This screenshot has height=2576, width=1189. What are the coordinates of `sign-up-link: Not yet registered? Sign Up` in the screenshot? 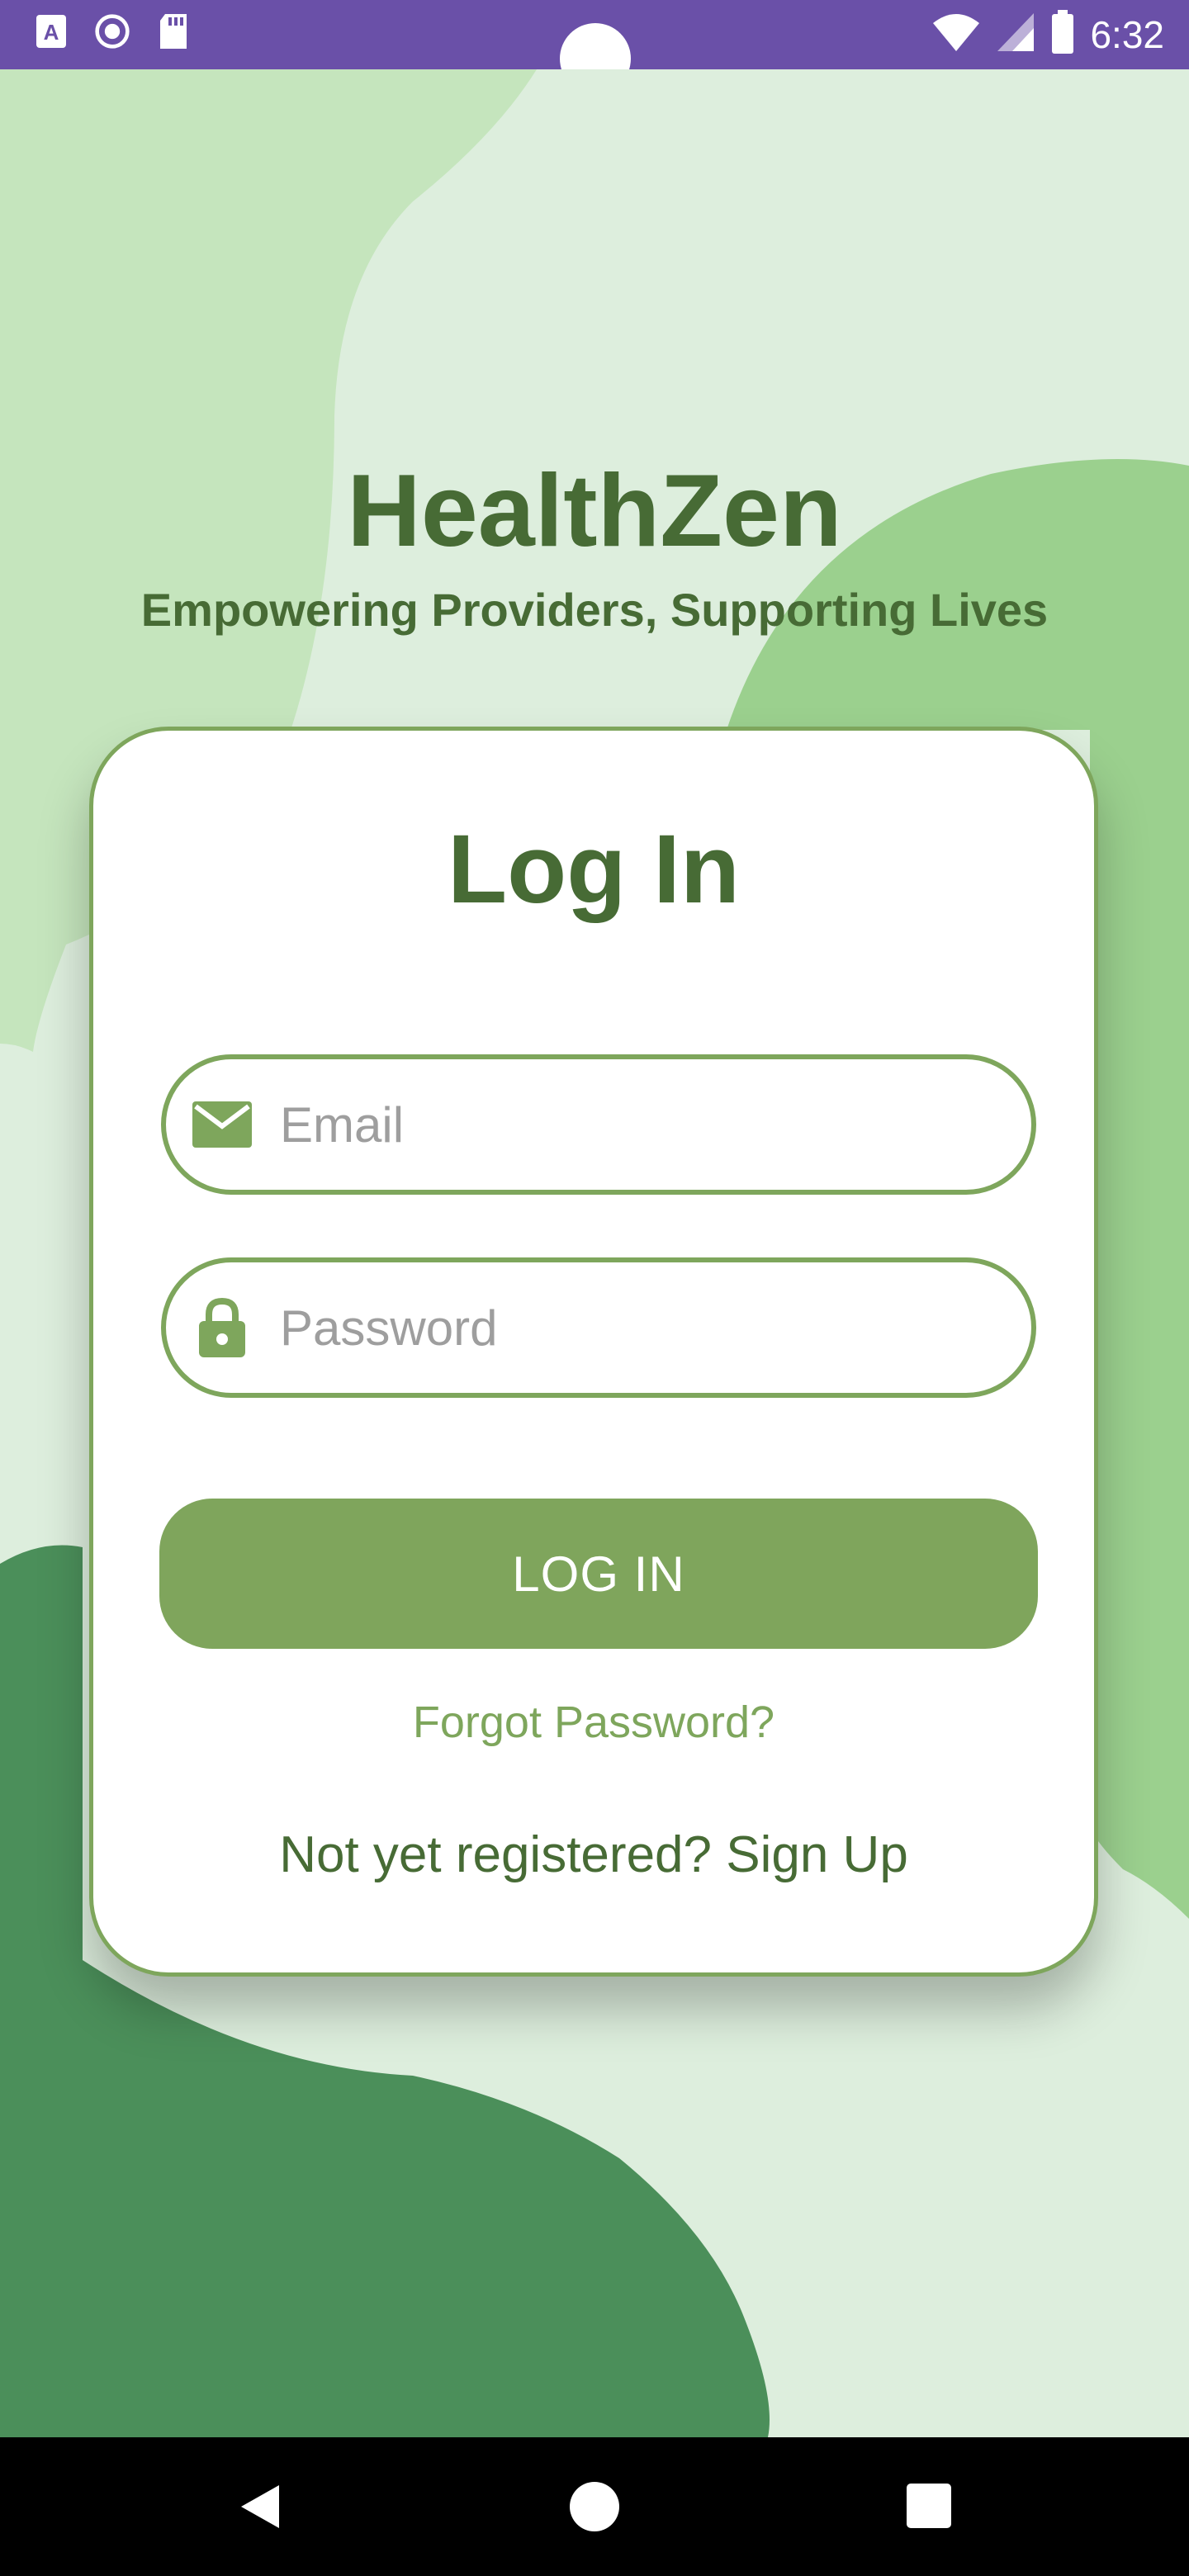 It's located at (593, 1854).